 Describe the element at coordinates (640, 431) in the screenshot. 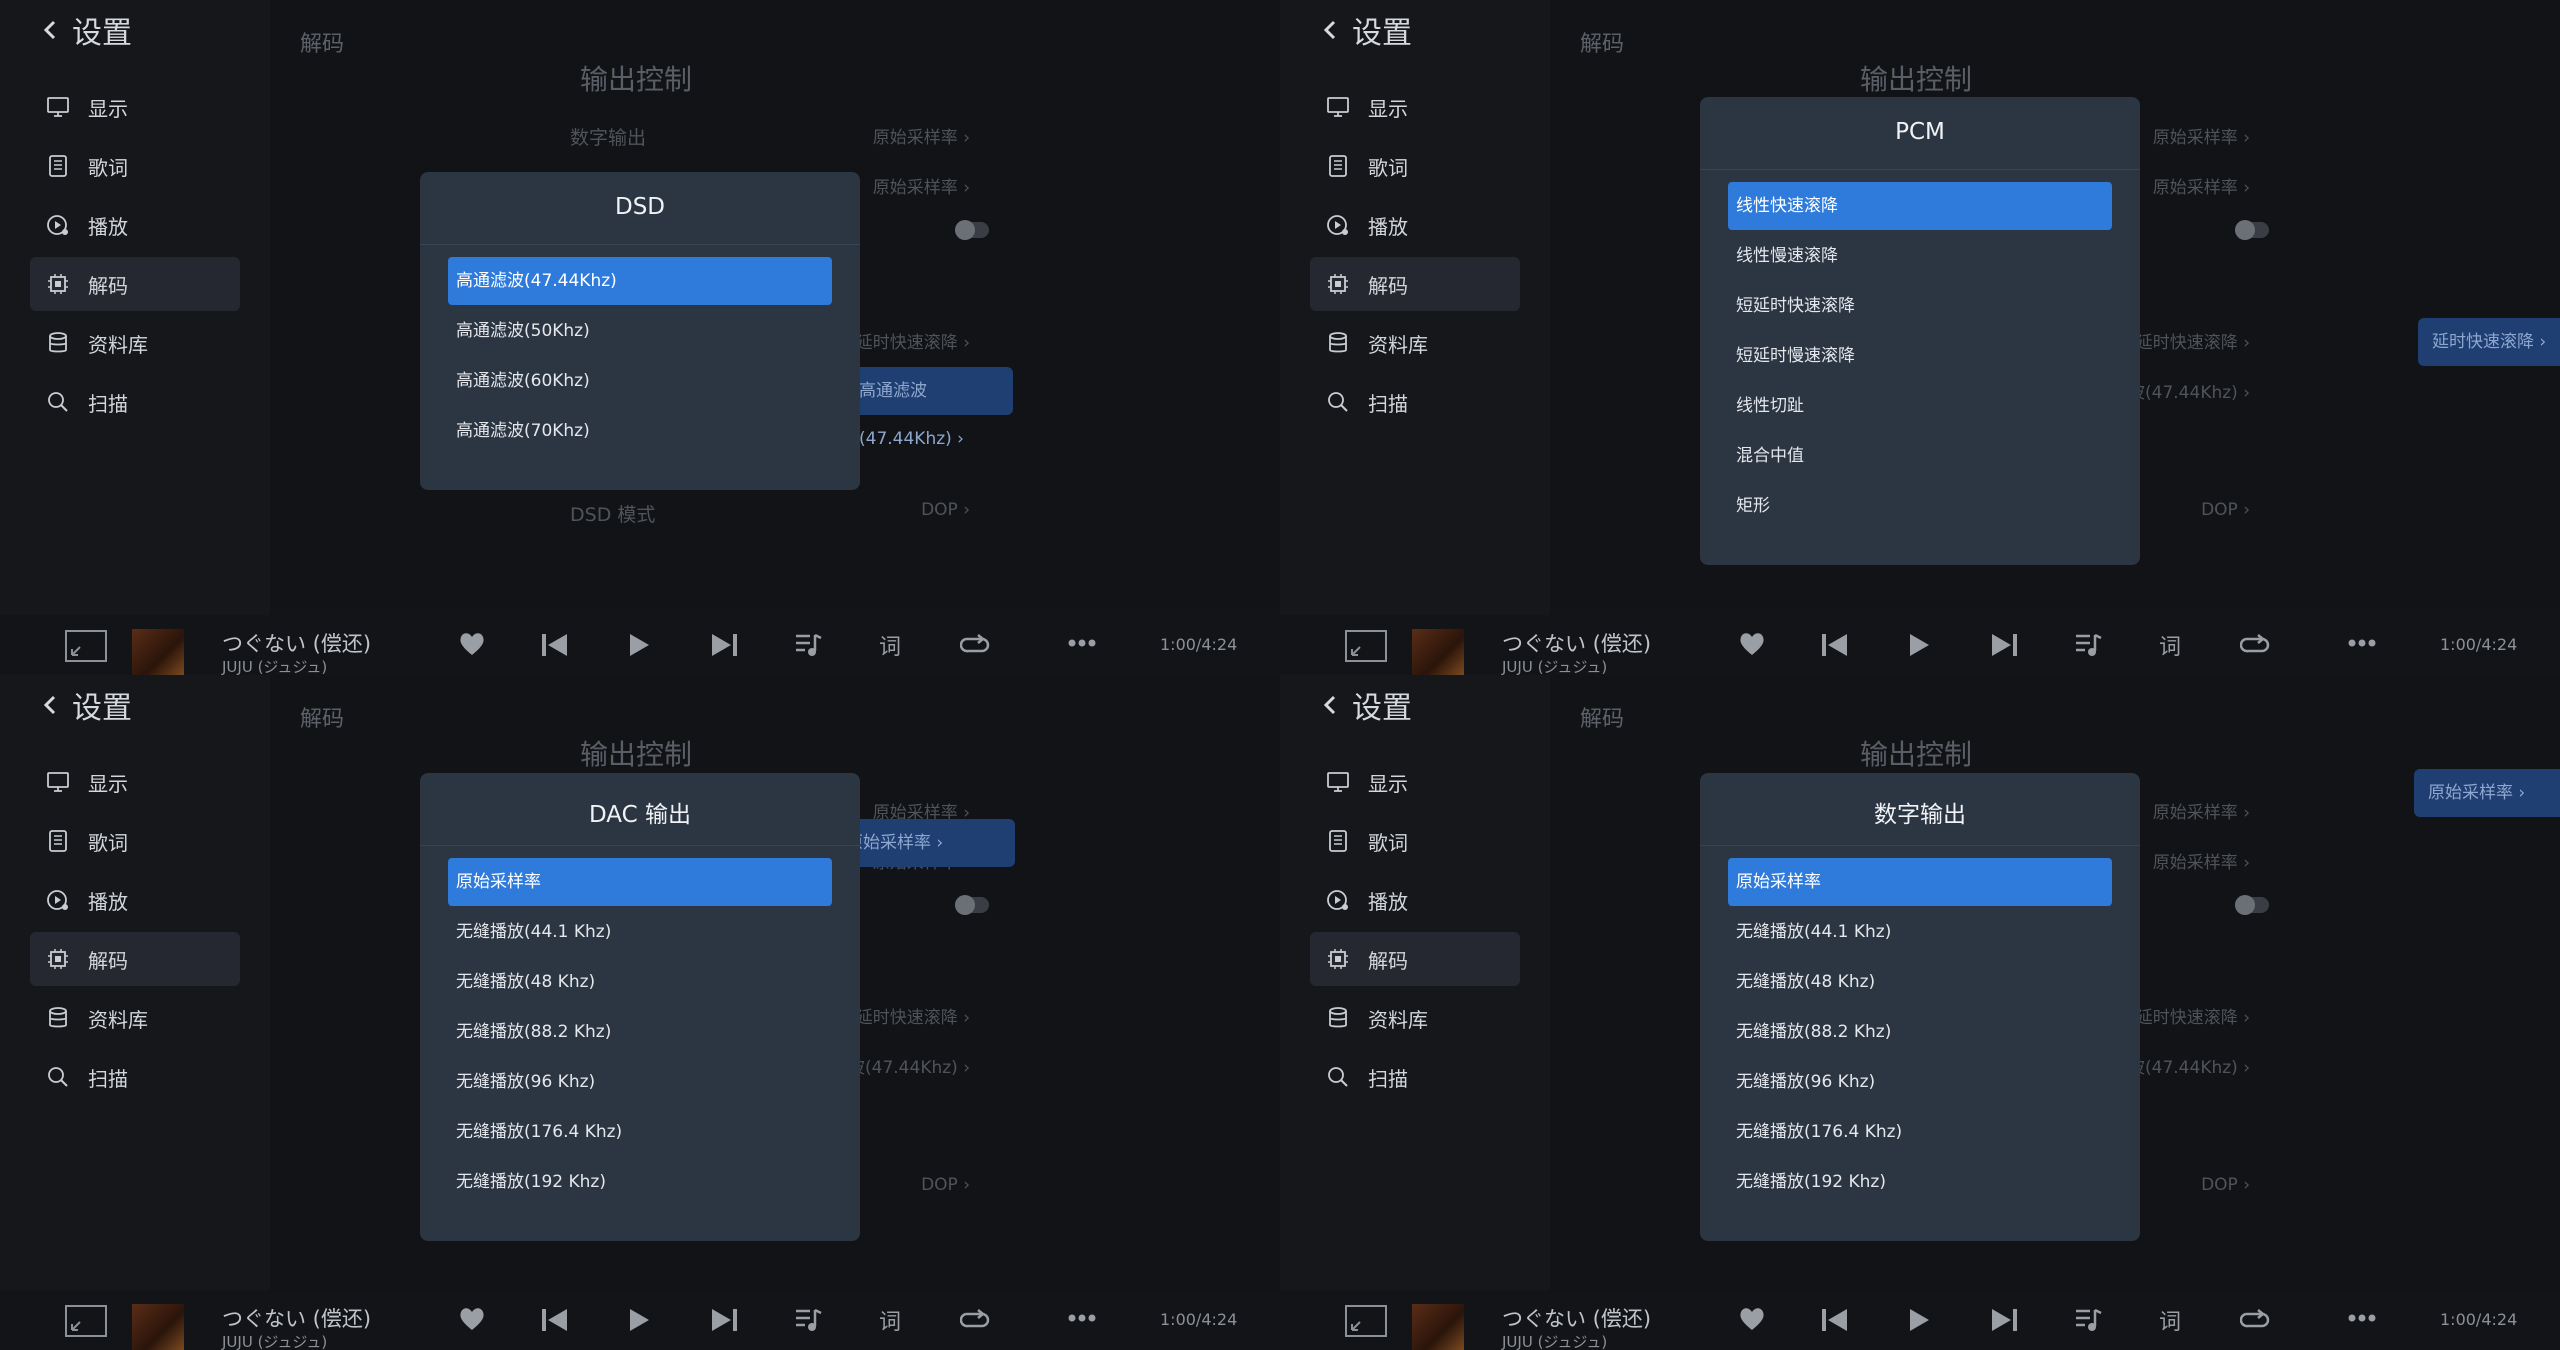

I see `dialog-option: 高通滤波(70Khz)` at that location.